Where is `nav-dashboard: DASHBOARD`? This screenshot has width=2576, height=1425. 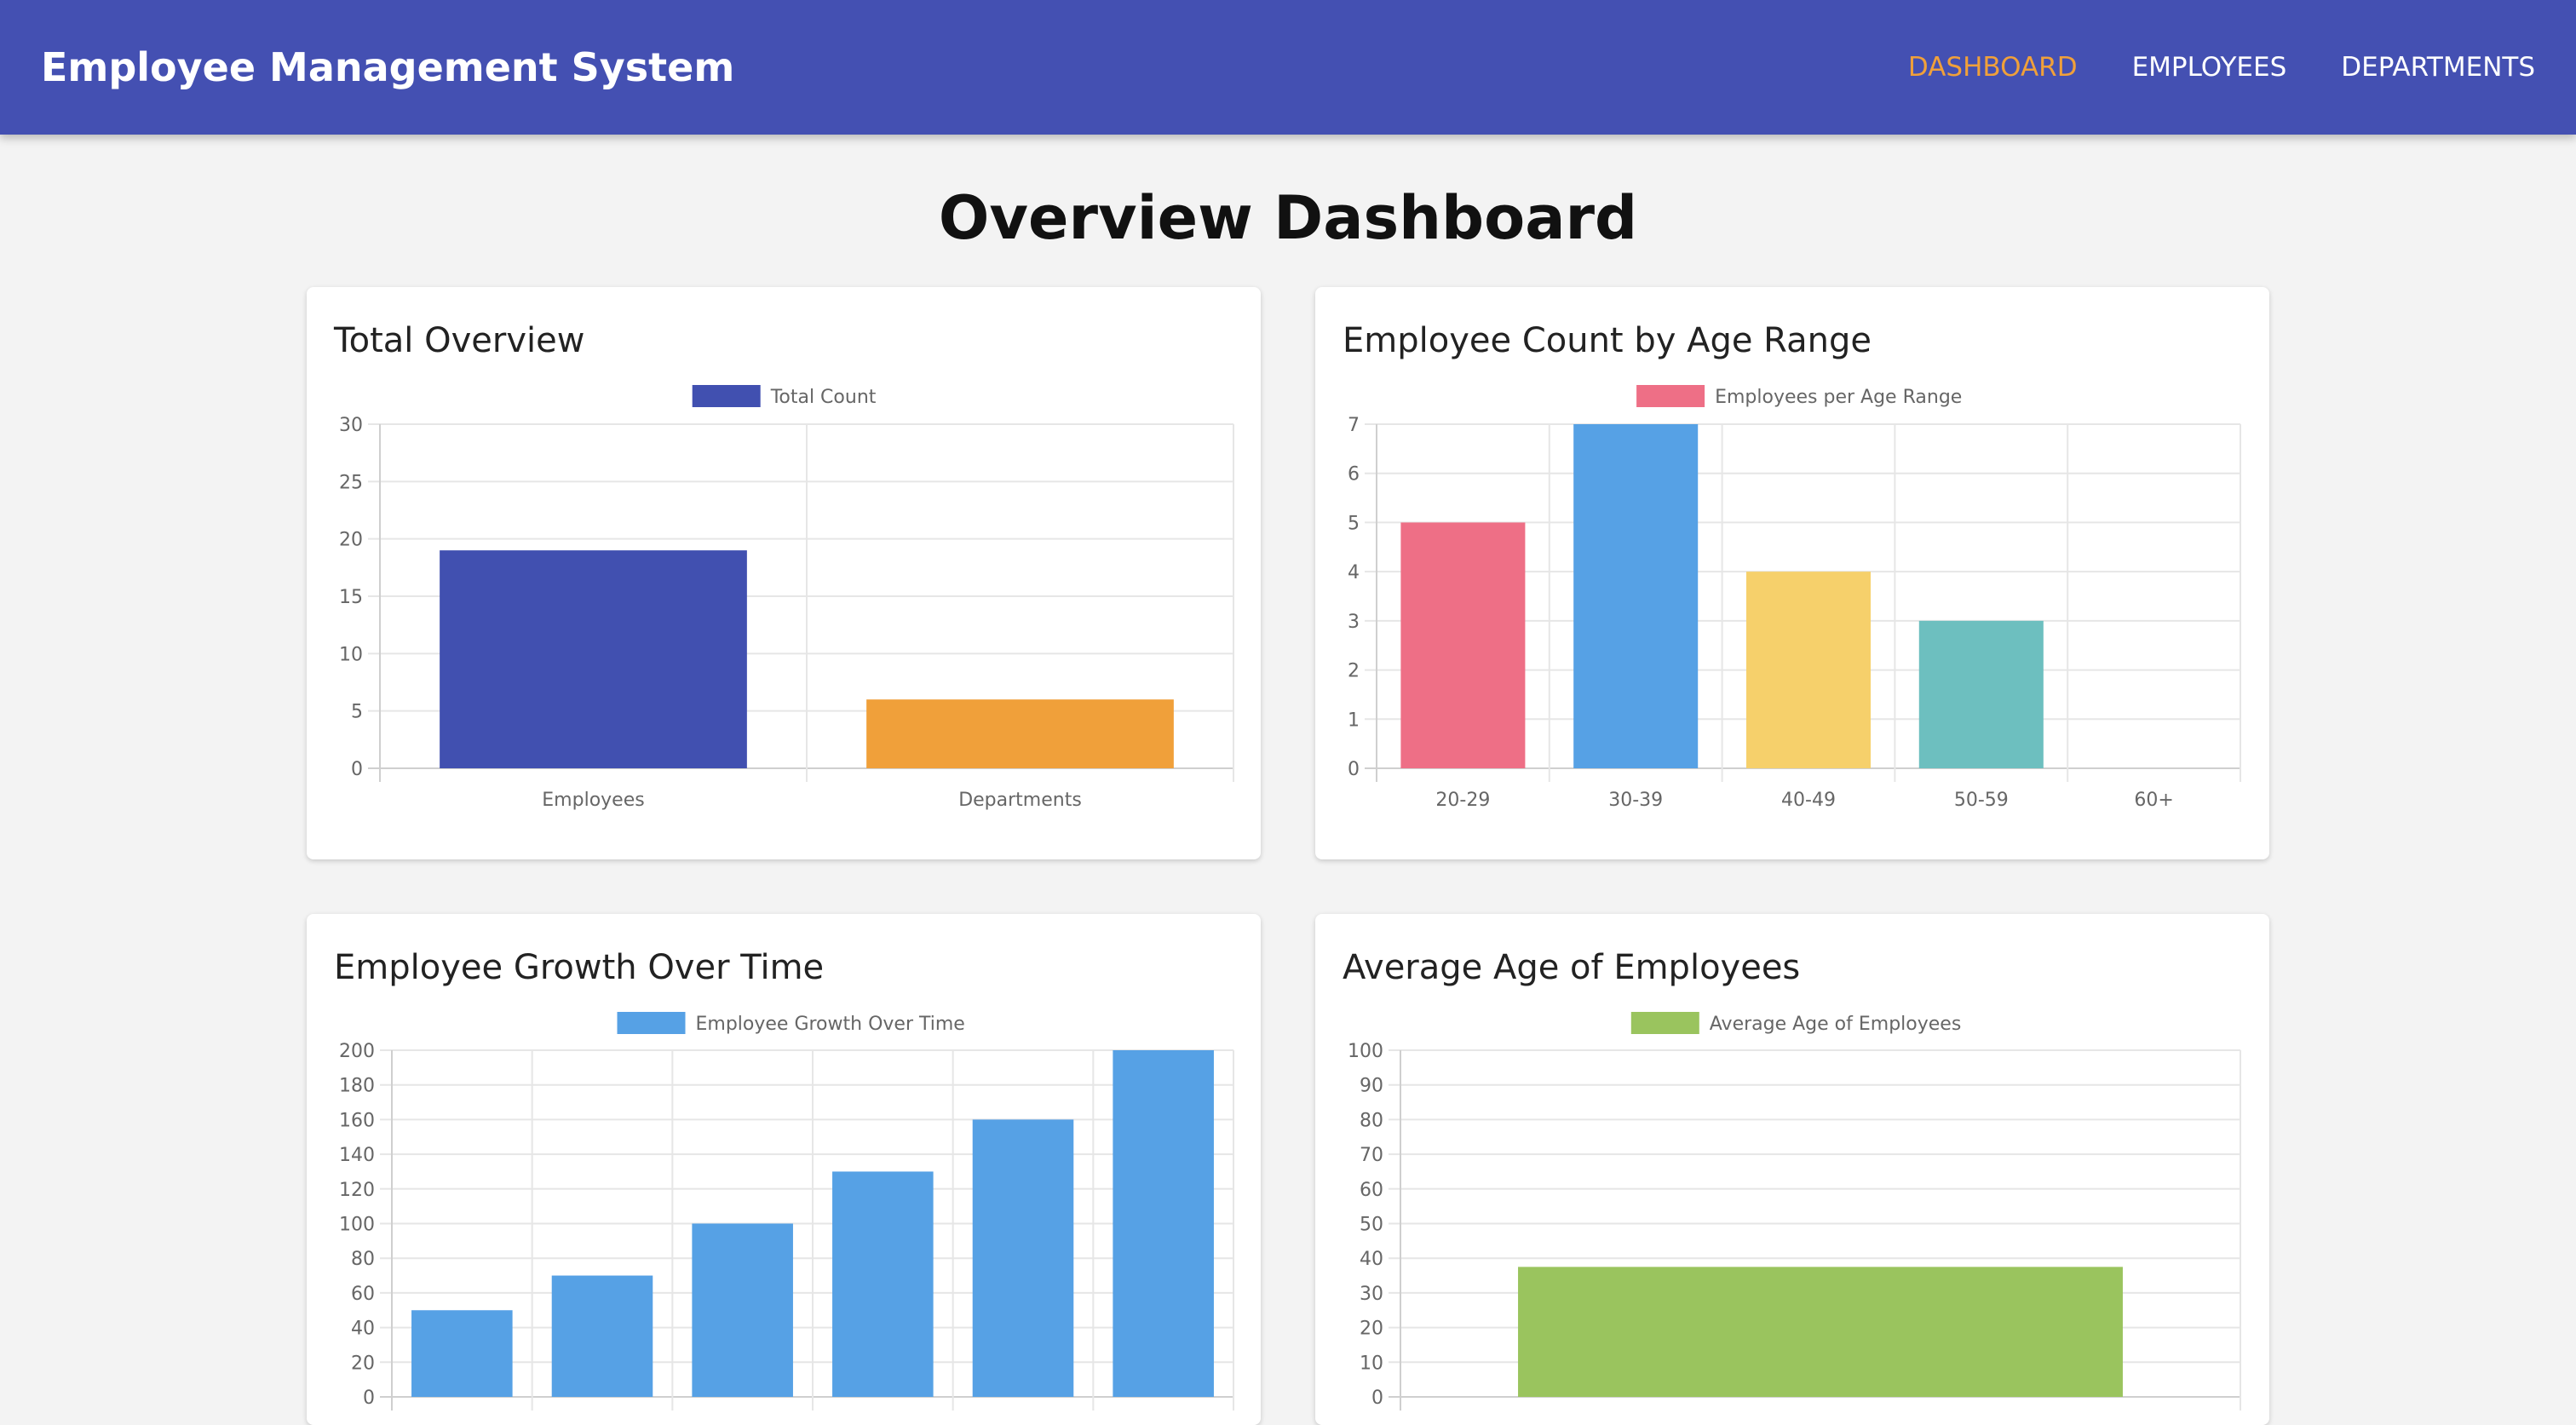 nav-dashboard: DASHBOARD is located at coordinates (1993, 67).